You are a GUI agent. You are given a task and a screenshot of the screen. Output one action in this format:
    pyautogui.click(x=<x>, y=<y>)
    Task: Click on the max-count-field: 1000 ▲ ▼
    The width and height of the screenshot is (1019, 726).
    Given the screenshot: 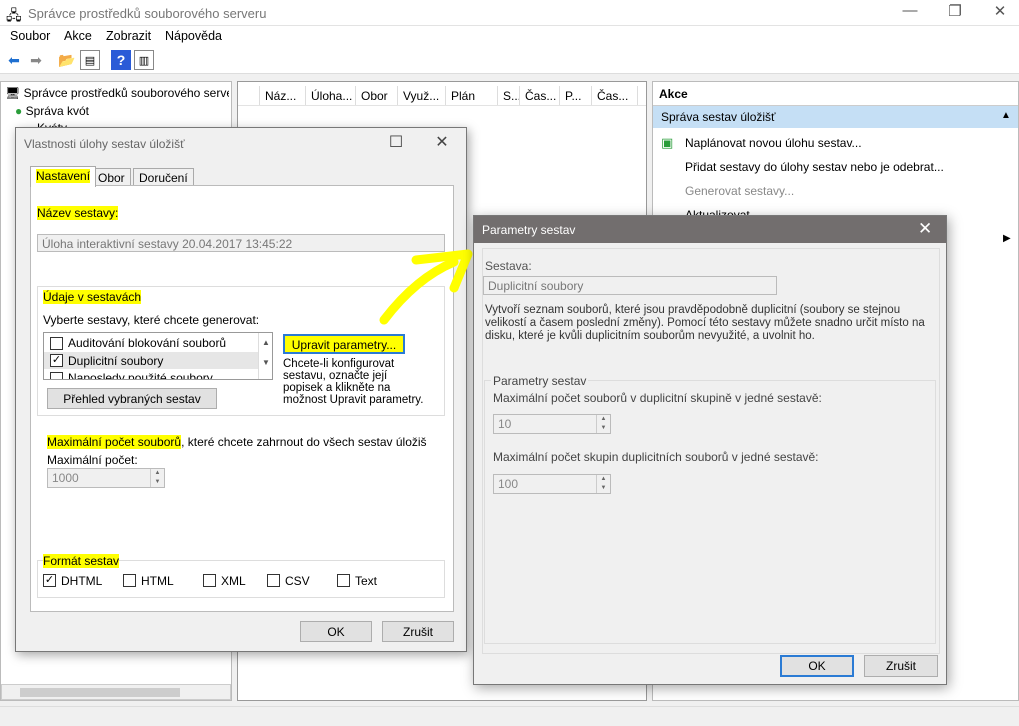 What is the action you would take?
    pyautogui.click(x=106, y=478)
    